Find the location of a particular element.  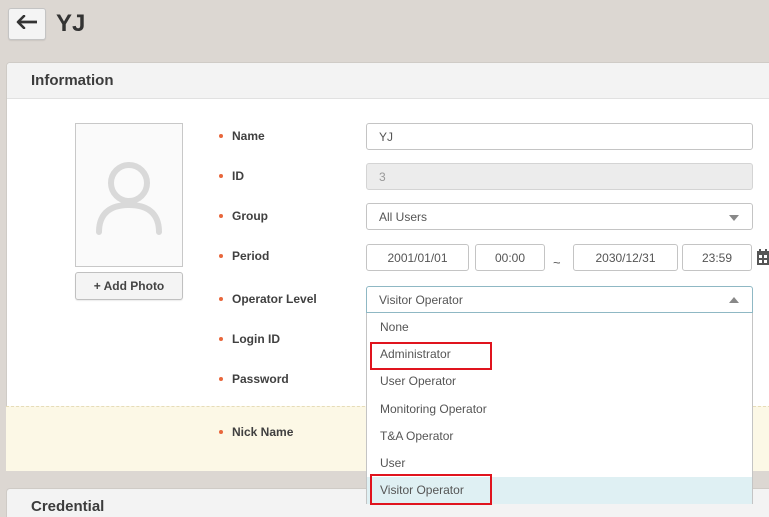

nick-name-label: Nick Name is located at coordinates (263, 432).